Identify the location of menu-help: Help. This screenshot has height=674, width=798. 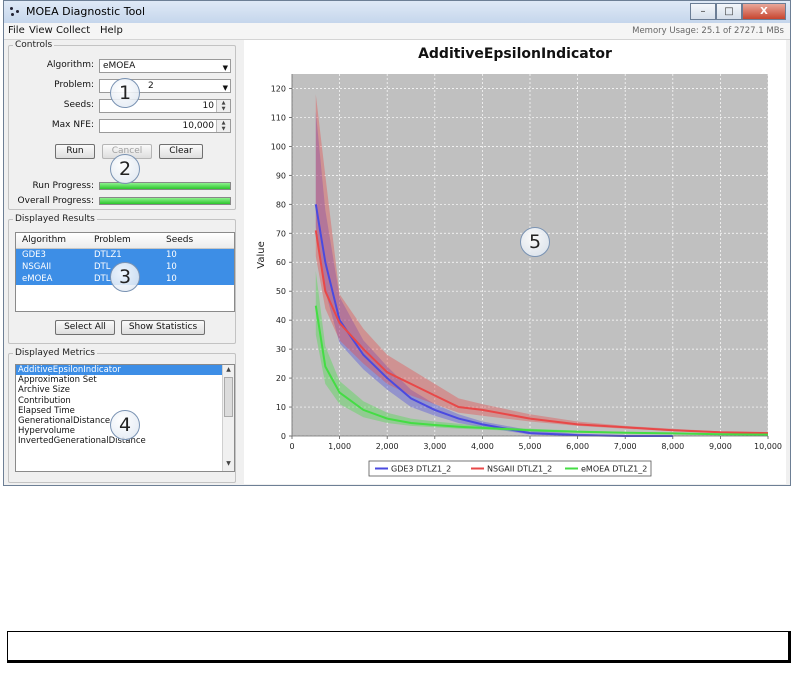
(111, 30).